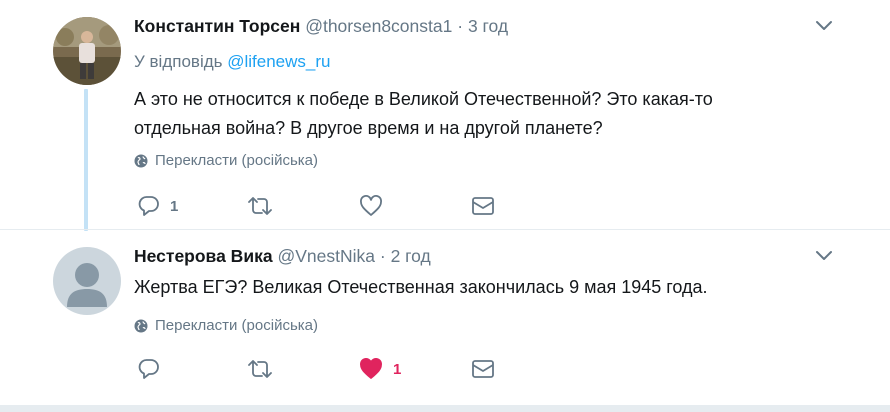 Image resolution: width=890 pixels, height=412 pixels. I want to click on author-name: Константин Торсен, so click(217, 26).